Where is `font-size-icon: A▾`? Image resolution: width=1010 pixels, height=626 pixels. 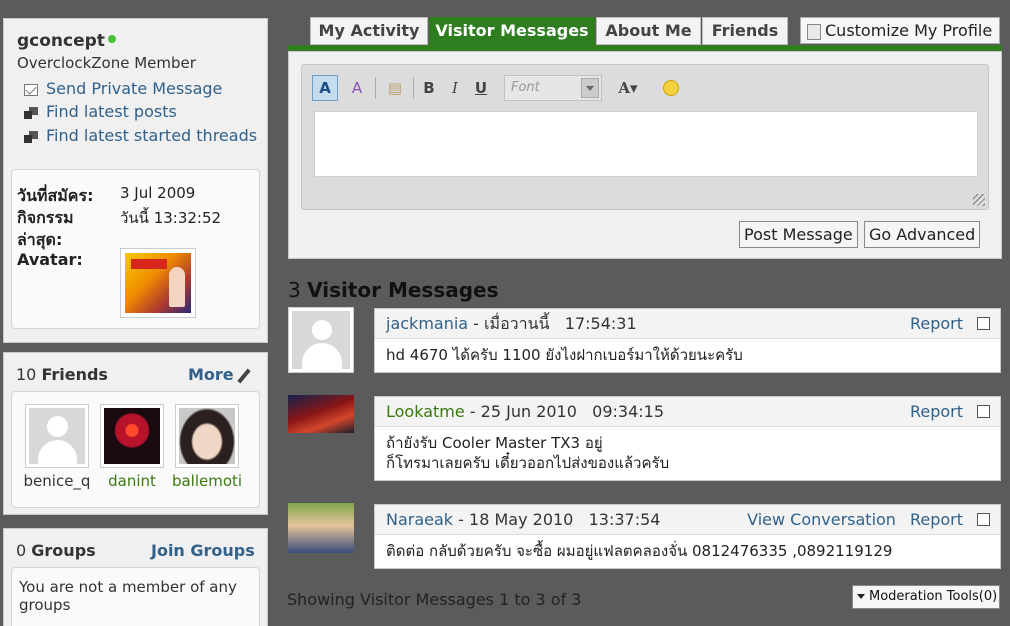 font-size-icon: A▾ is located at coordinates (628, 88).